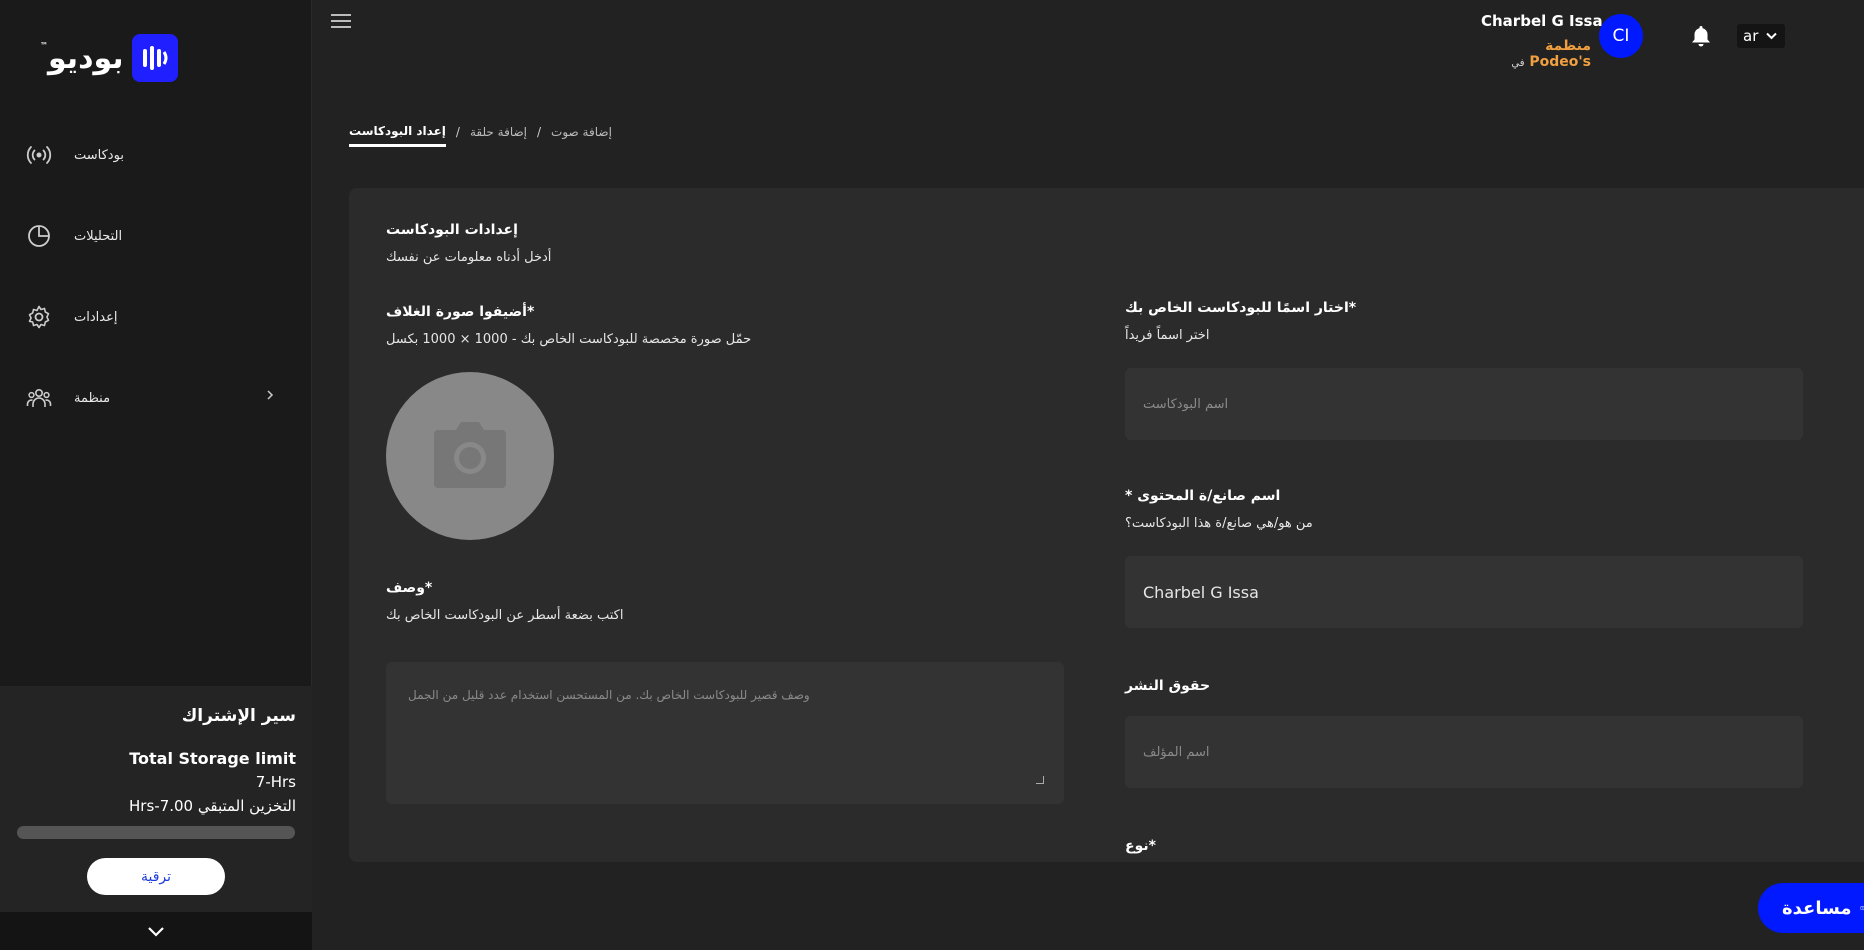  Describe the element at coordinates (92, 398) in the screenshot. I see `sidebar-item-label: منظمة` at that location.